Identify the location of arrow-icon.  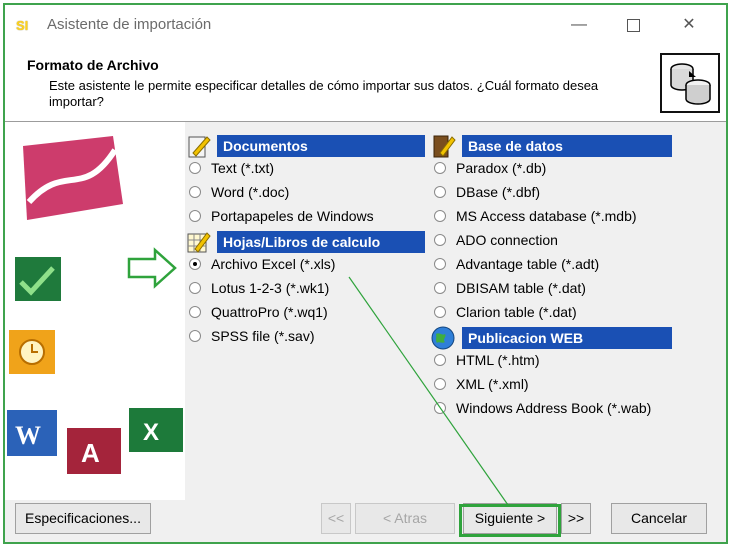
(152, 268).